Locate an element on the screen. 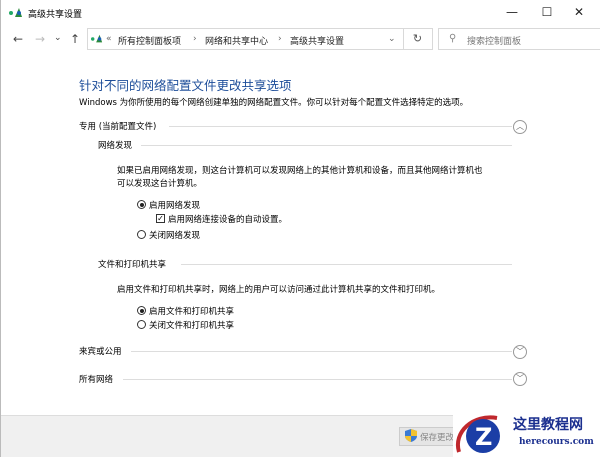 This screenshot has height=457, width=600. search-input: ⚲ 搜索控制面板 is located at coordinates (519, 39).